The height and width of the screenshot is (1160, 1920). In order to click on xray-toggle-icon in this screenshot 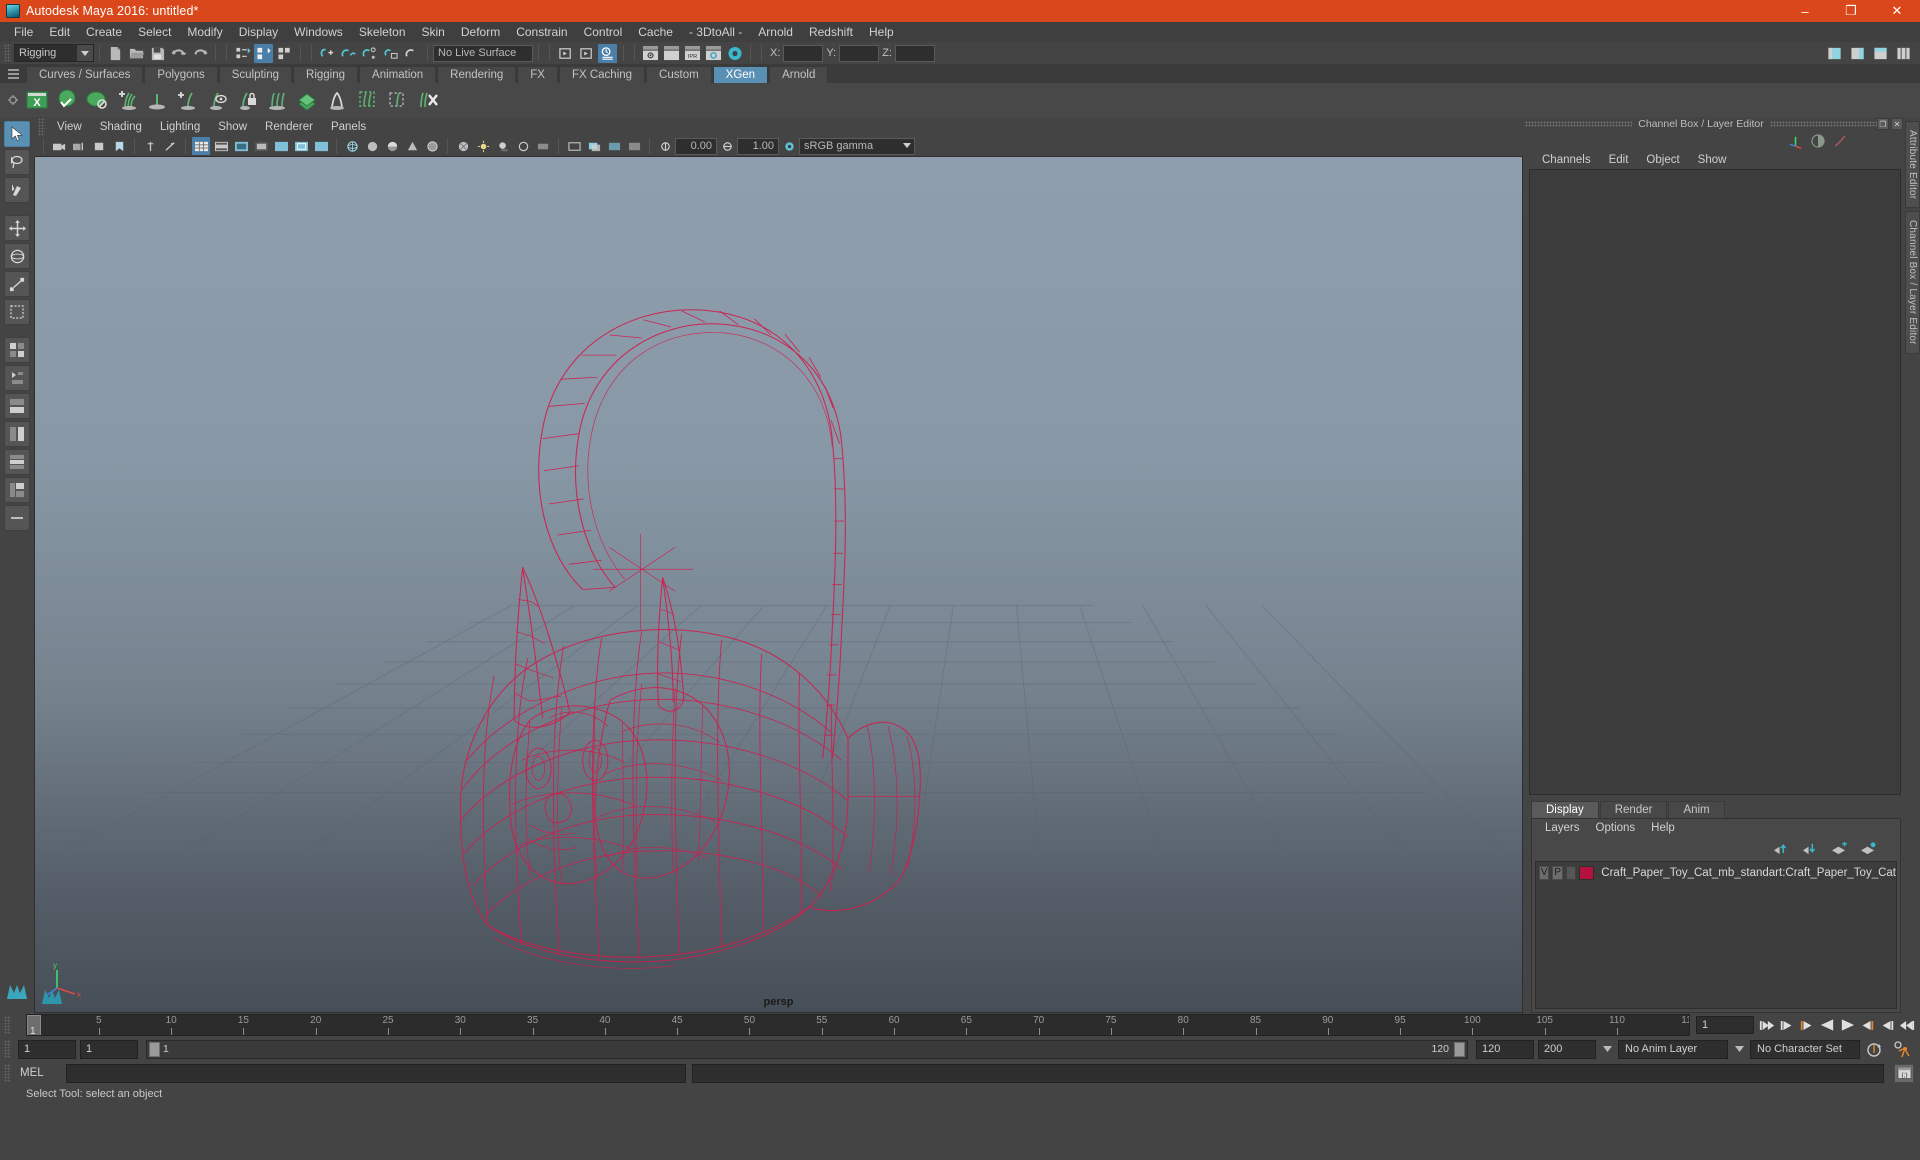, I will do `click(614, 146)`.